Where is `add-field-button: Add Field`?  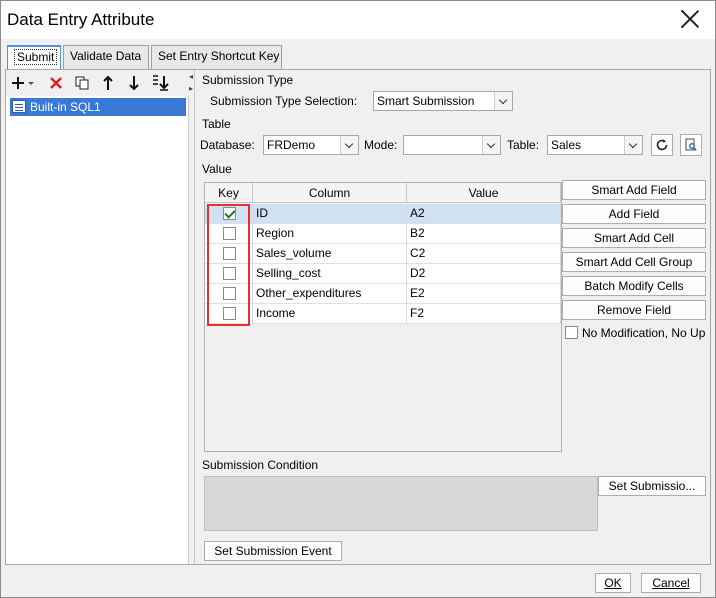
add-field-button: Add Field is located at coordinates (634, 214).